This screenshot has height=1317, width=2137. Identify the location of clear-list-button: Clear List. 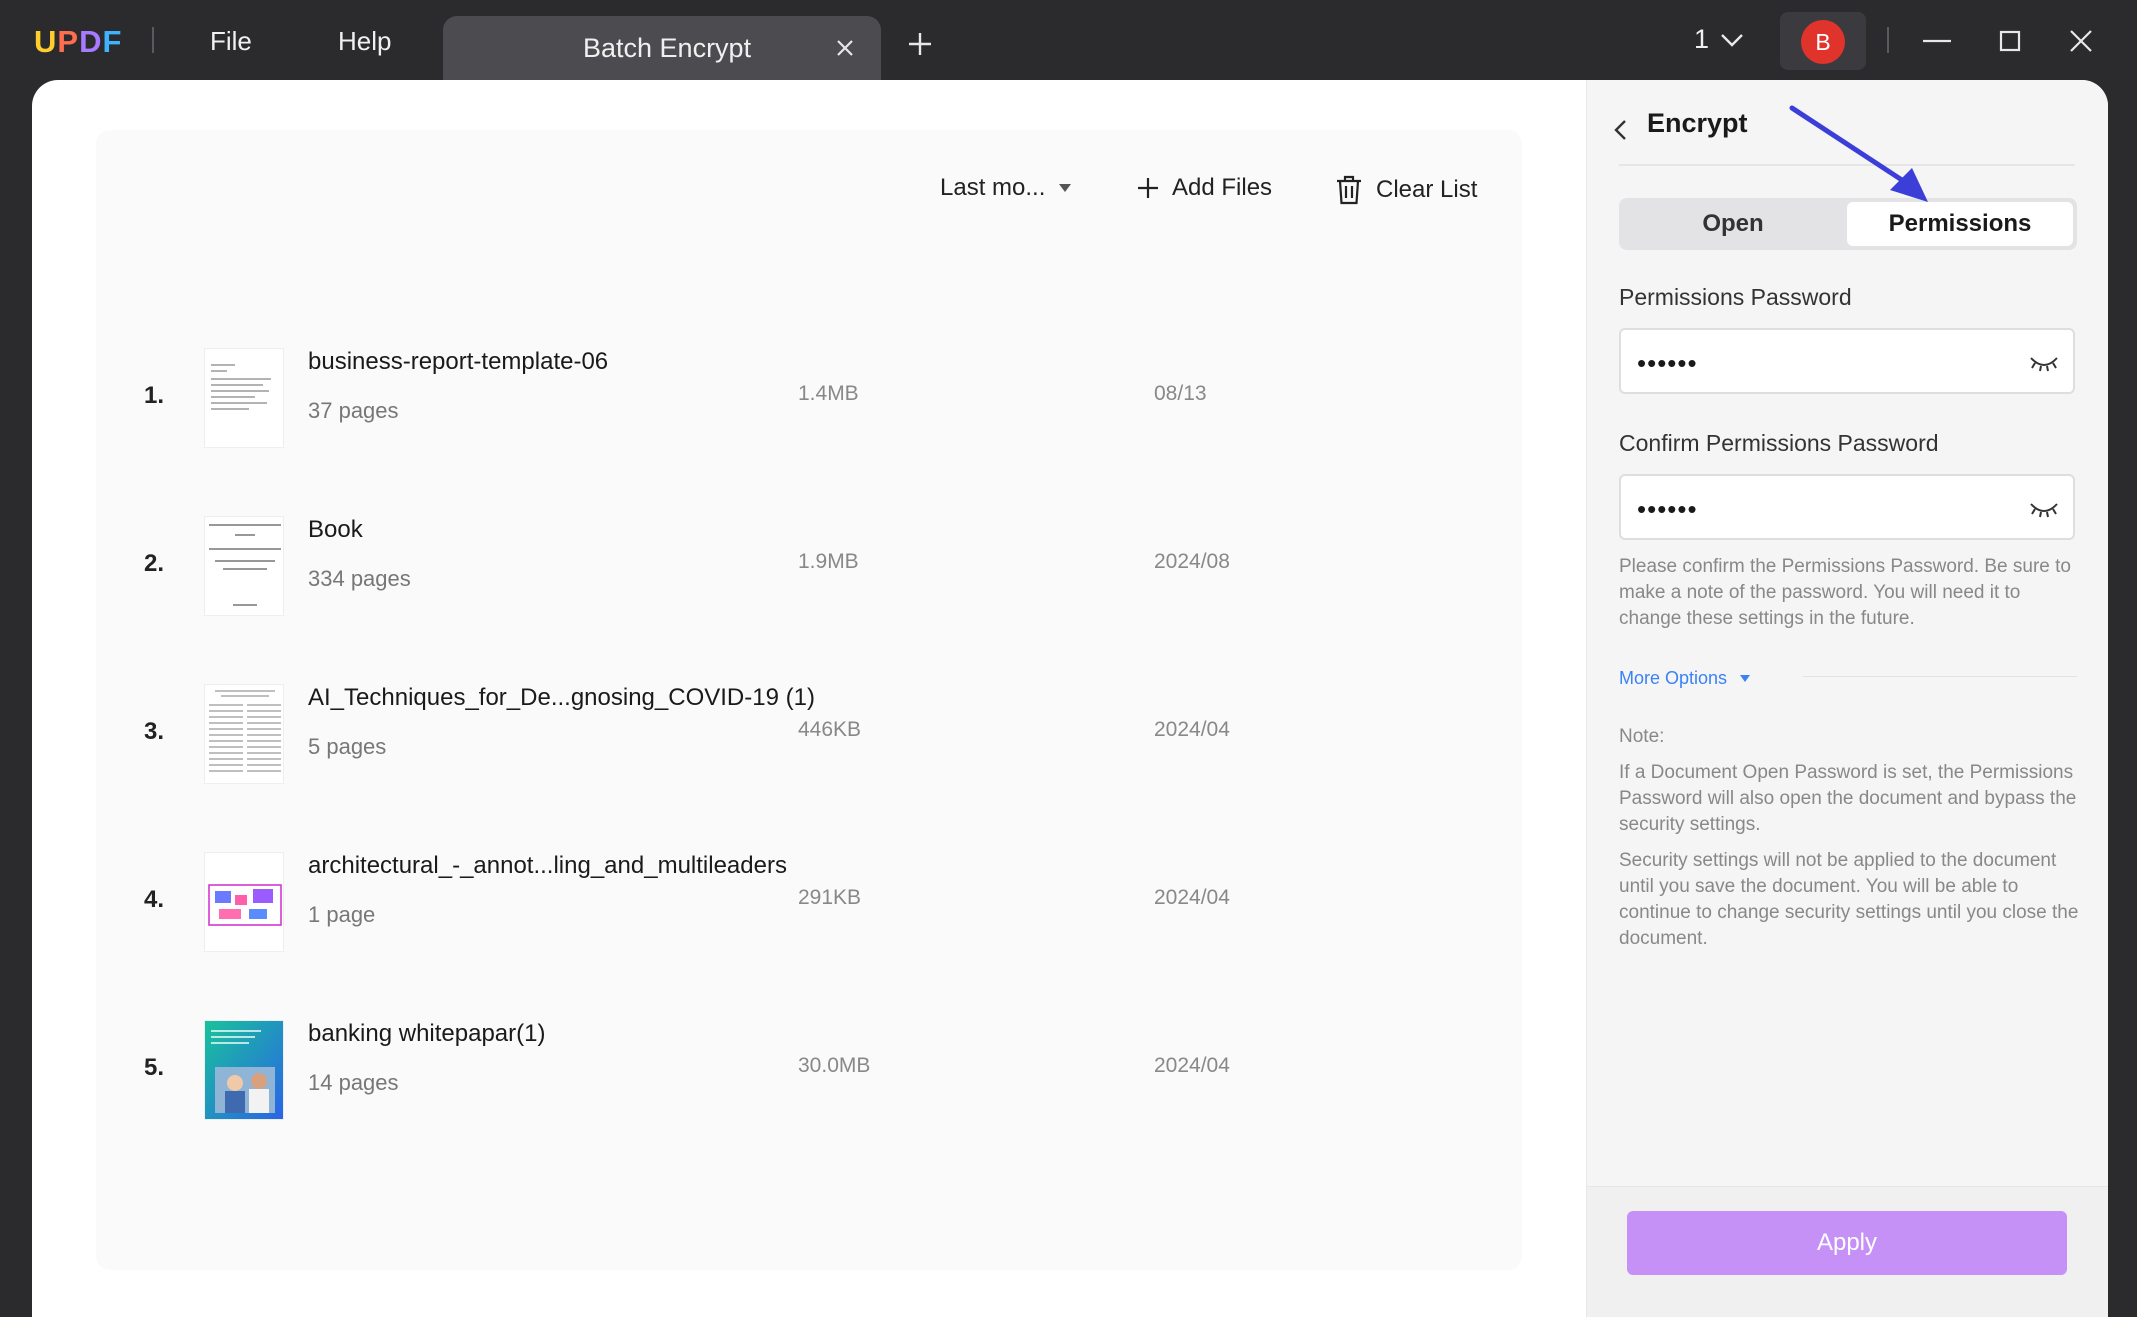
(1405, 190).